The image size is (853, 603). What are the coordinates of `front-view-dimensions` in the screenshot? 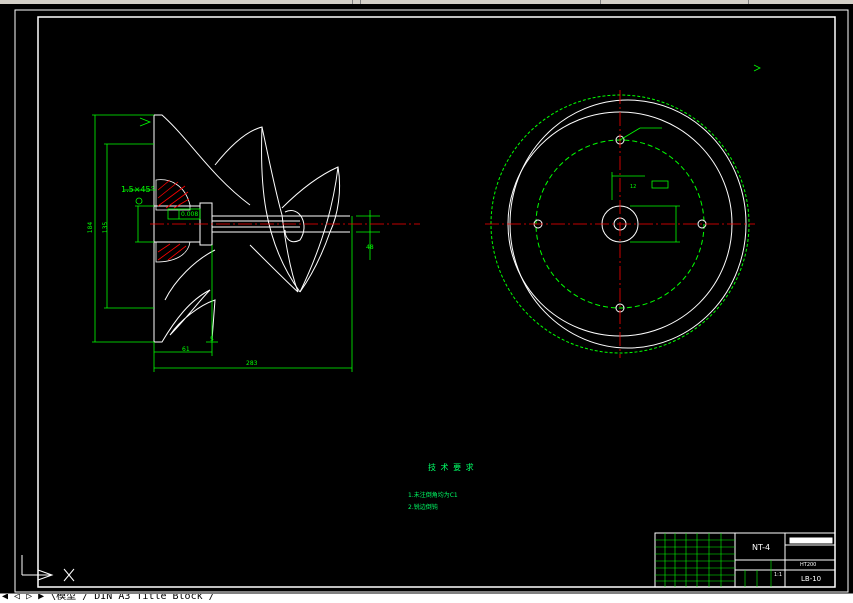 It's located at (686, 153).